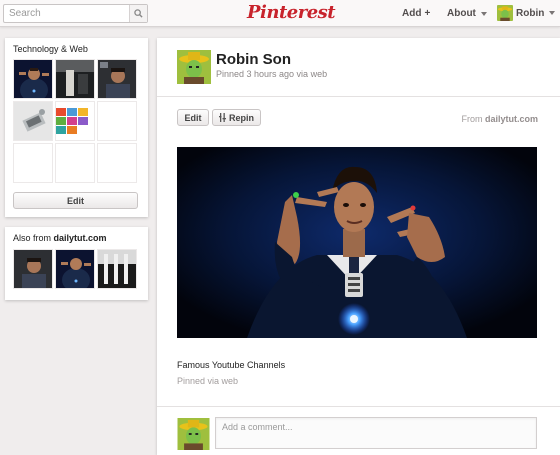  What do you see at coordinates (222, 117) in the screenshot?
I see `repin-icon` at bounding box center [222, 117].